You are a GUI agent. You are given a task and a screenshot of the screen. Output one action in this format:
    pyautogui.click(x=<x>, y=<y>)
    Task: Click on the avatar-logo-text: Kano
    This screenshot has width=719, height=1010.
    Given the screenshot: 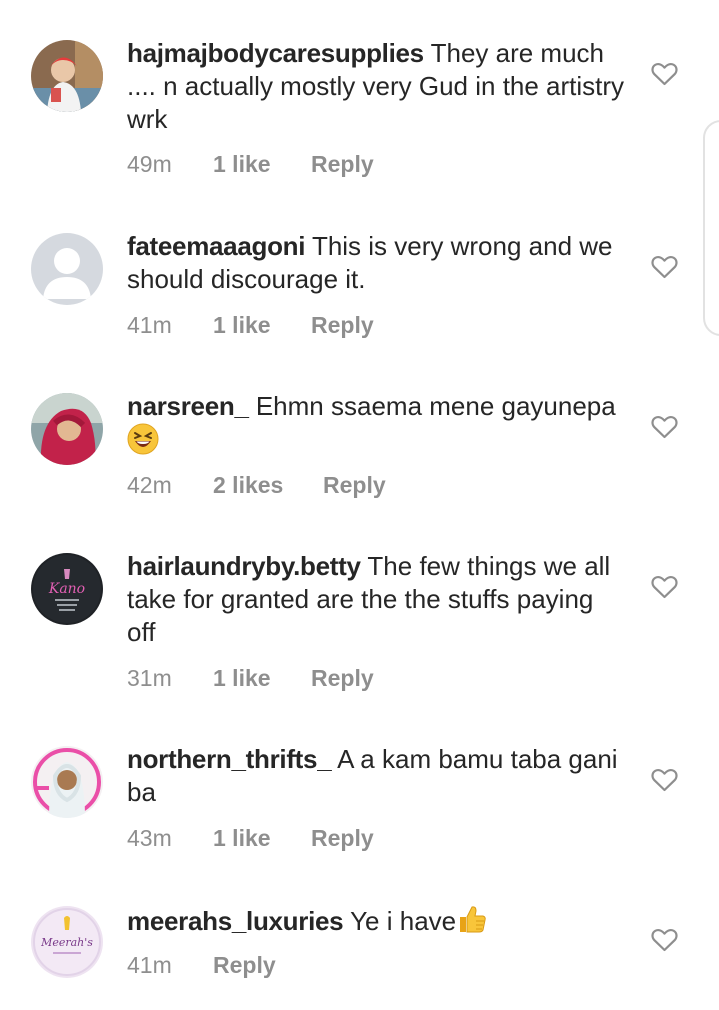 What is the action you would take?
    pyautogui.click(x=66, y=589)
    